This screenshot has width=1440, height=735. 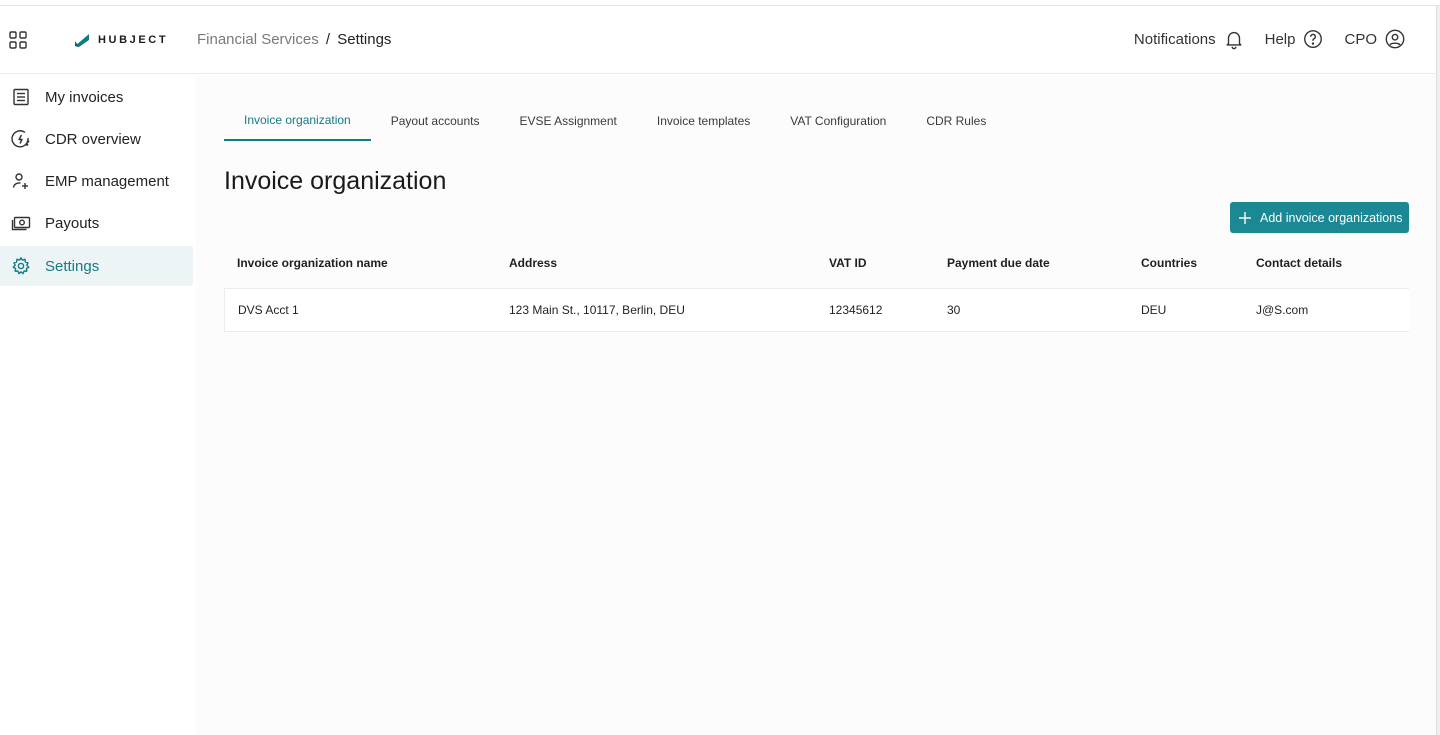 What do you see at coordinates (567, 121) in the screenshot?
I see `tab-evse-assignment: EVSE Assignment` at bounding box center [567, 121].